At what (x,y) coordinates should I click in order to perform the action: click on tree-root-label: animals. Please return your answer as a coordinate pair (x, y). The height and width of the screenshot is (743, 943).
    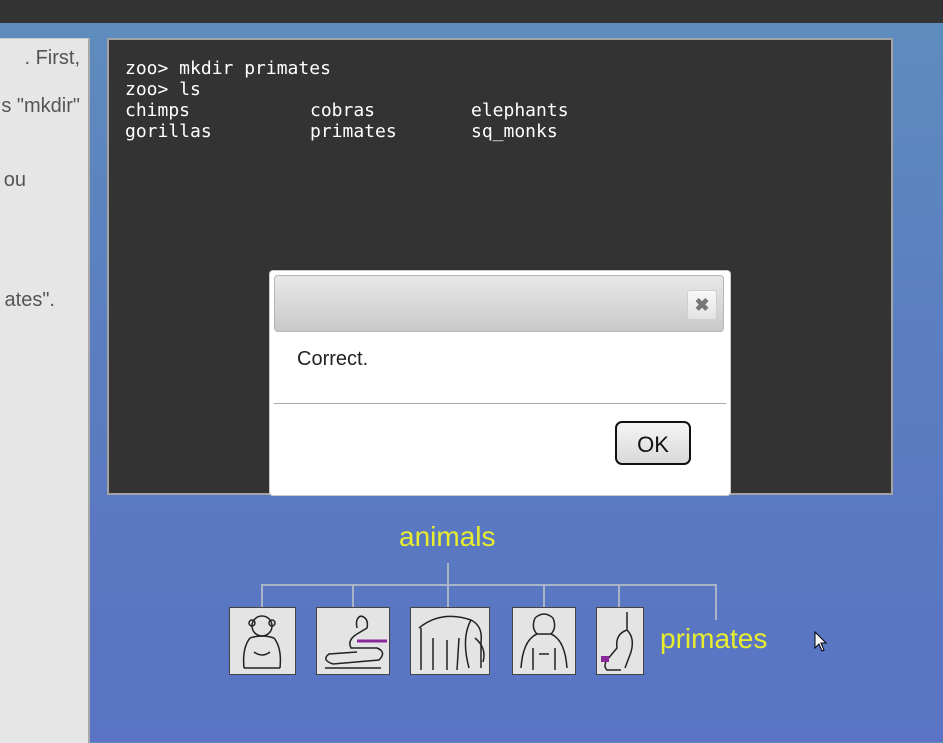
    Looking at the image, I should click on (447, 536).